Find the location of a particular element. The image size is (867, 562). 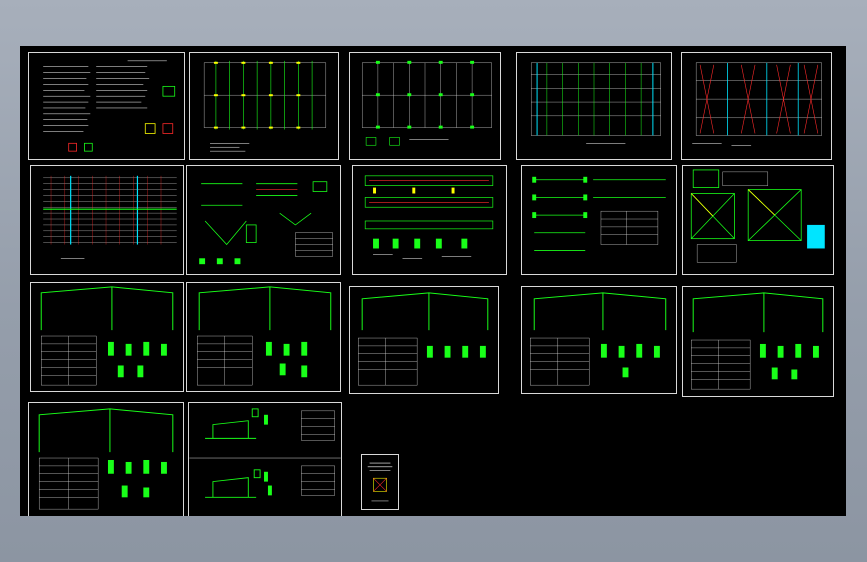

portal-frame-2-drawing is located at coordinates (264, 336).